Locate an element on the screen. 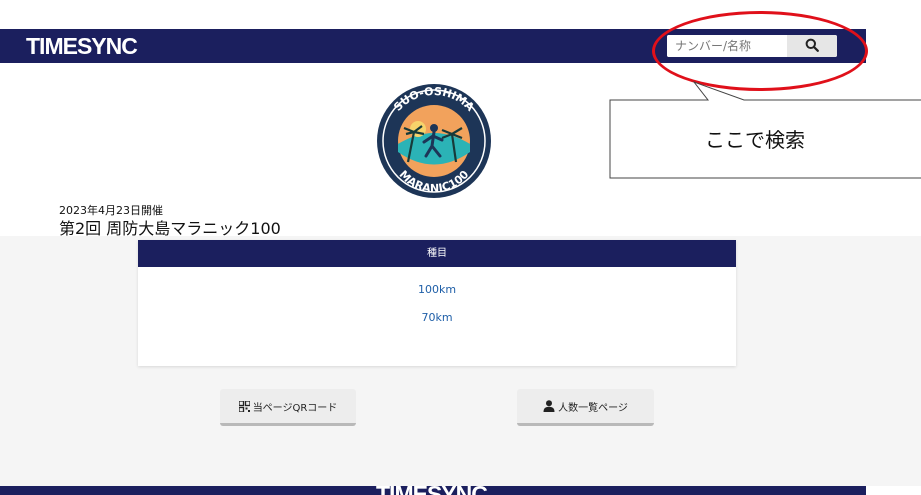  category-link-100km: 100km is located at coordinates (437, 289).